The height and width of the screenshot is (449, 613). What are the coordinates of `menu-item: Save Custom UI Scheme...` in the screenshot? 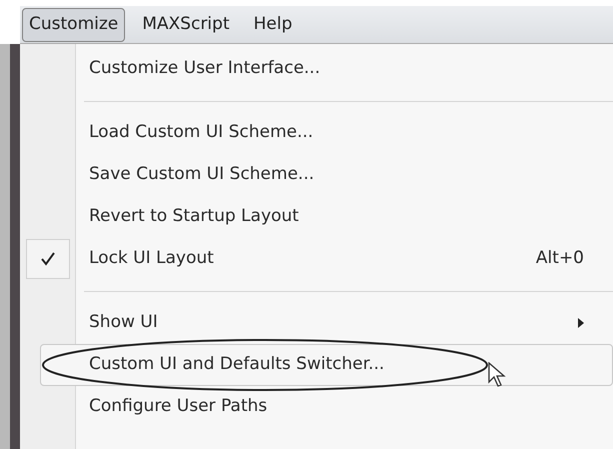 It's located at (344, 175).